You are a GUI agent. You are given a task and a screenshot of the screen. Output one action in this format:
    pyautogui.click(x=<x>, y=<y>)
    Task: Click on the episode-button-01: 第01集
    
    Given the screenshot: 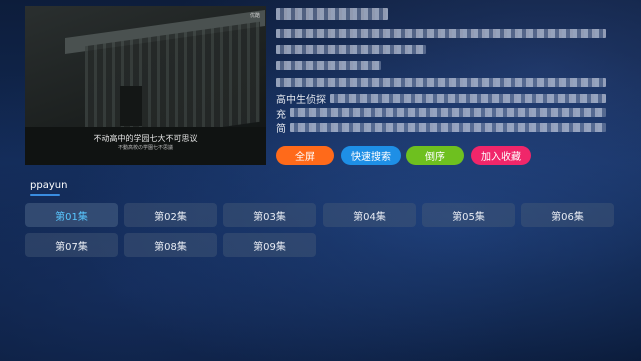 What is the action you would take?
    pyautogui.click(x=71, y=215)
    